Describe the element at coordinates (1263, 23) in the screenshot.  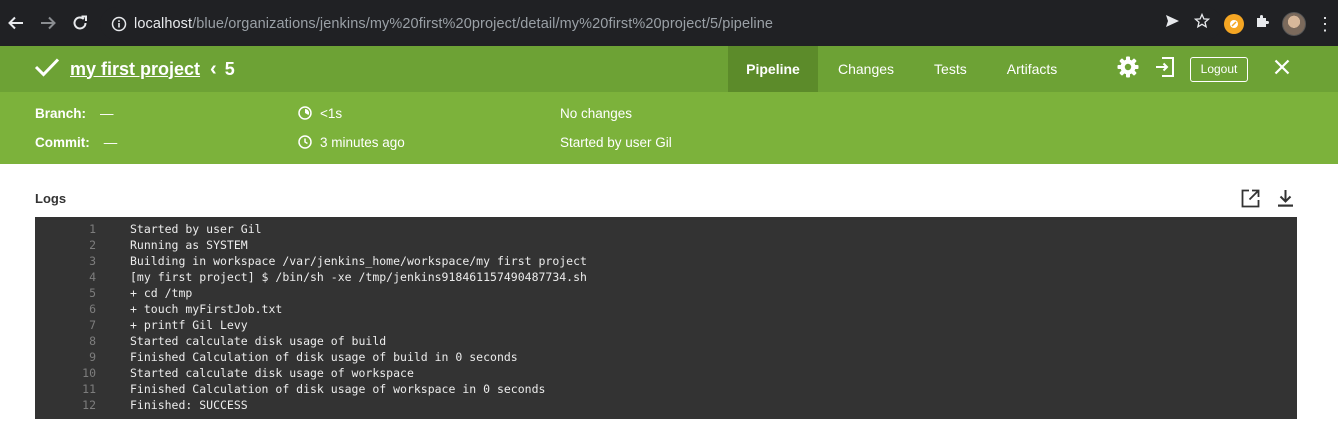
I see `puzzle-icon` at that location.